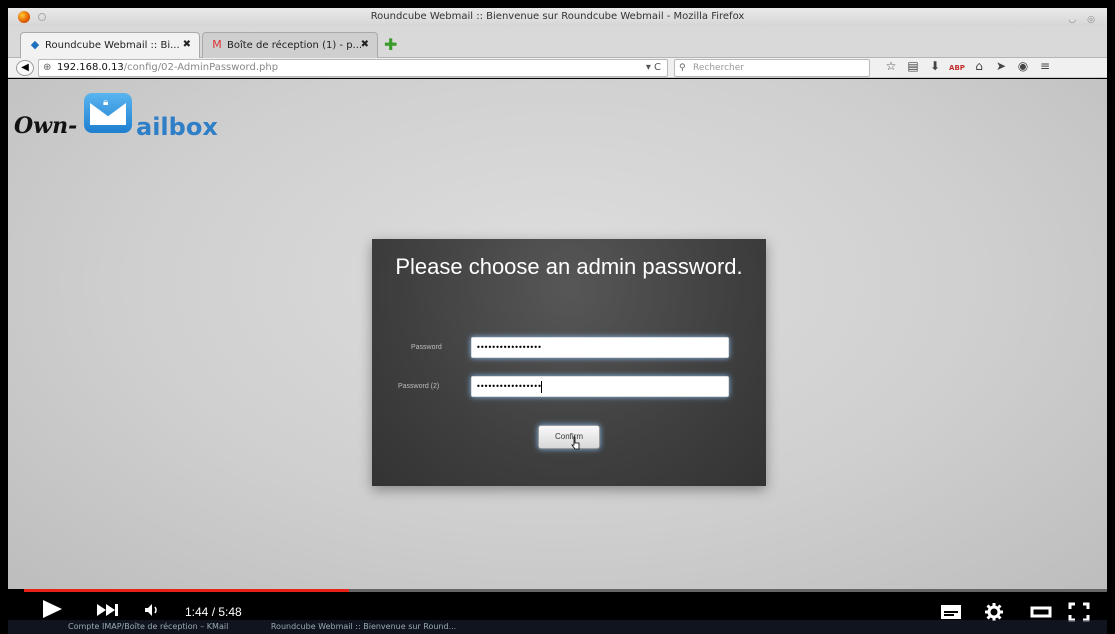  What do you see at coordinates (1045, 66) in the screenshot?
I see `menu-icon: ≡` at bounding box center [1045, 66].